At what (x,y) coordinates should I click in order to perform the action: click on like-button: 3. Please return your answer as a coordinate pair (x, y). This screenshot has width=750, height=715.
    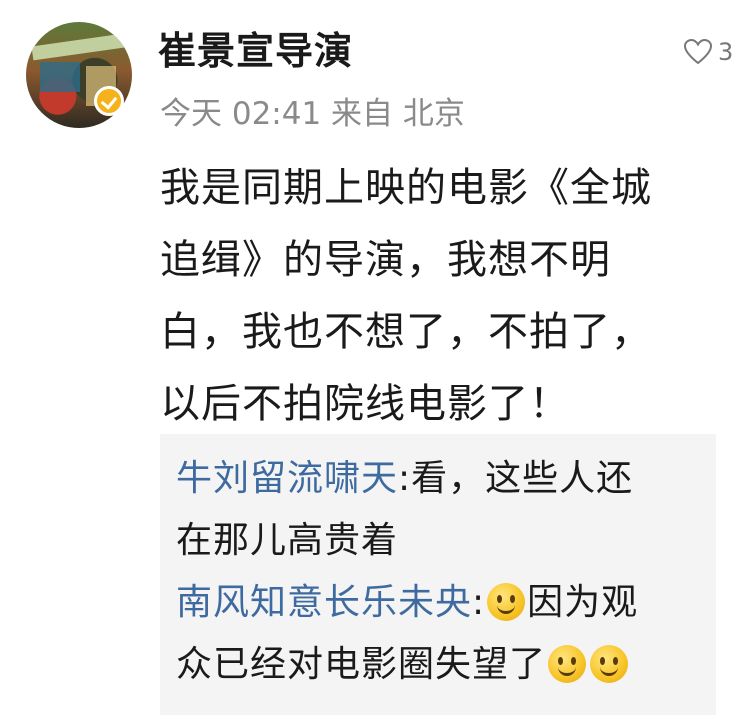
    Looking at the image, I should click on (708, 52).